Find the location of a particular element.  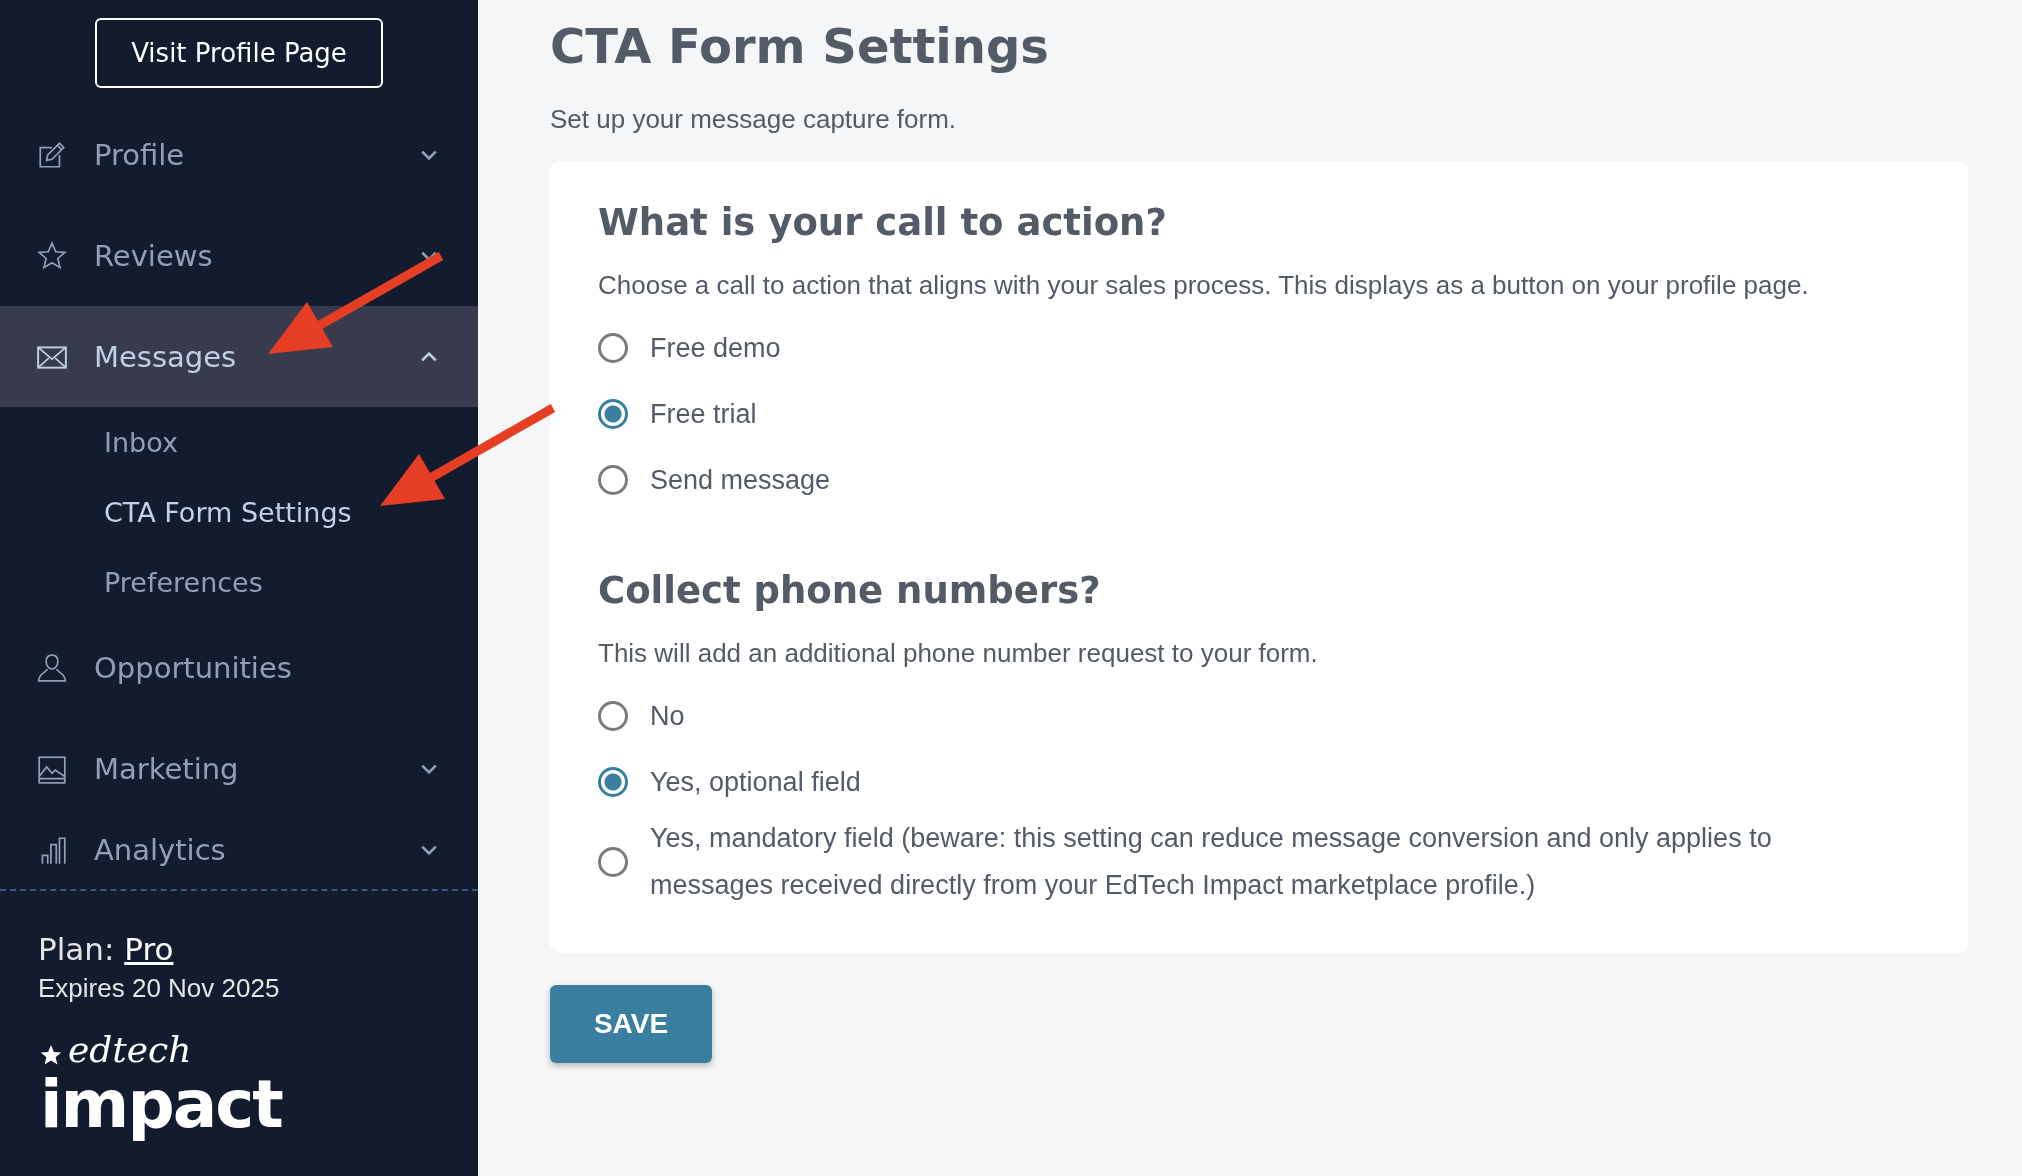

section-description: This will add an additional phone number request to your form. is located at coordinates (958, 653).